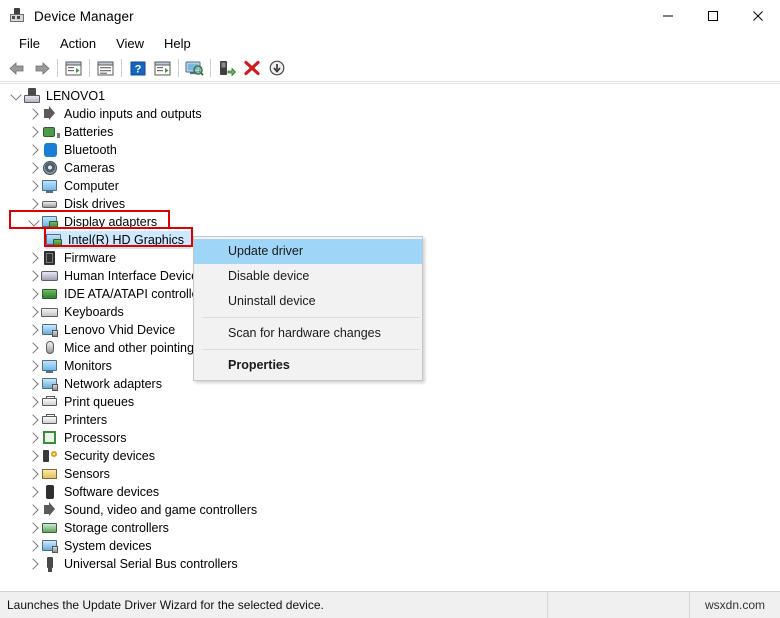  What do you see at coordinates (308, 276) in the screenshot?
I see `context-menu-item-disable-device: Disable device` at bounding box center [308, 276].